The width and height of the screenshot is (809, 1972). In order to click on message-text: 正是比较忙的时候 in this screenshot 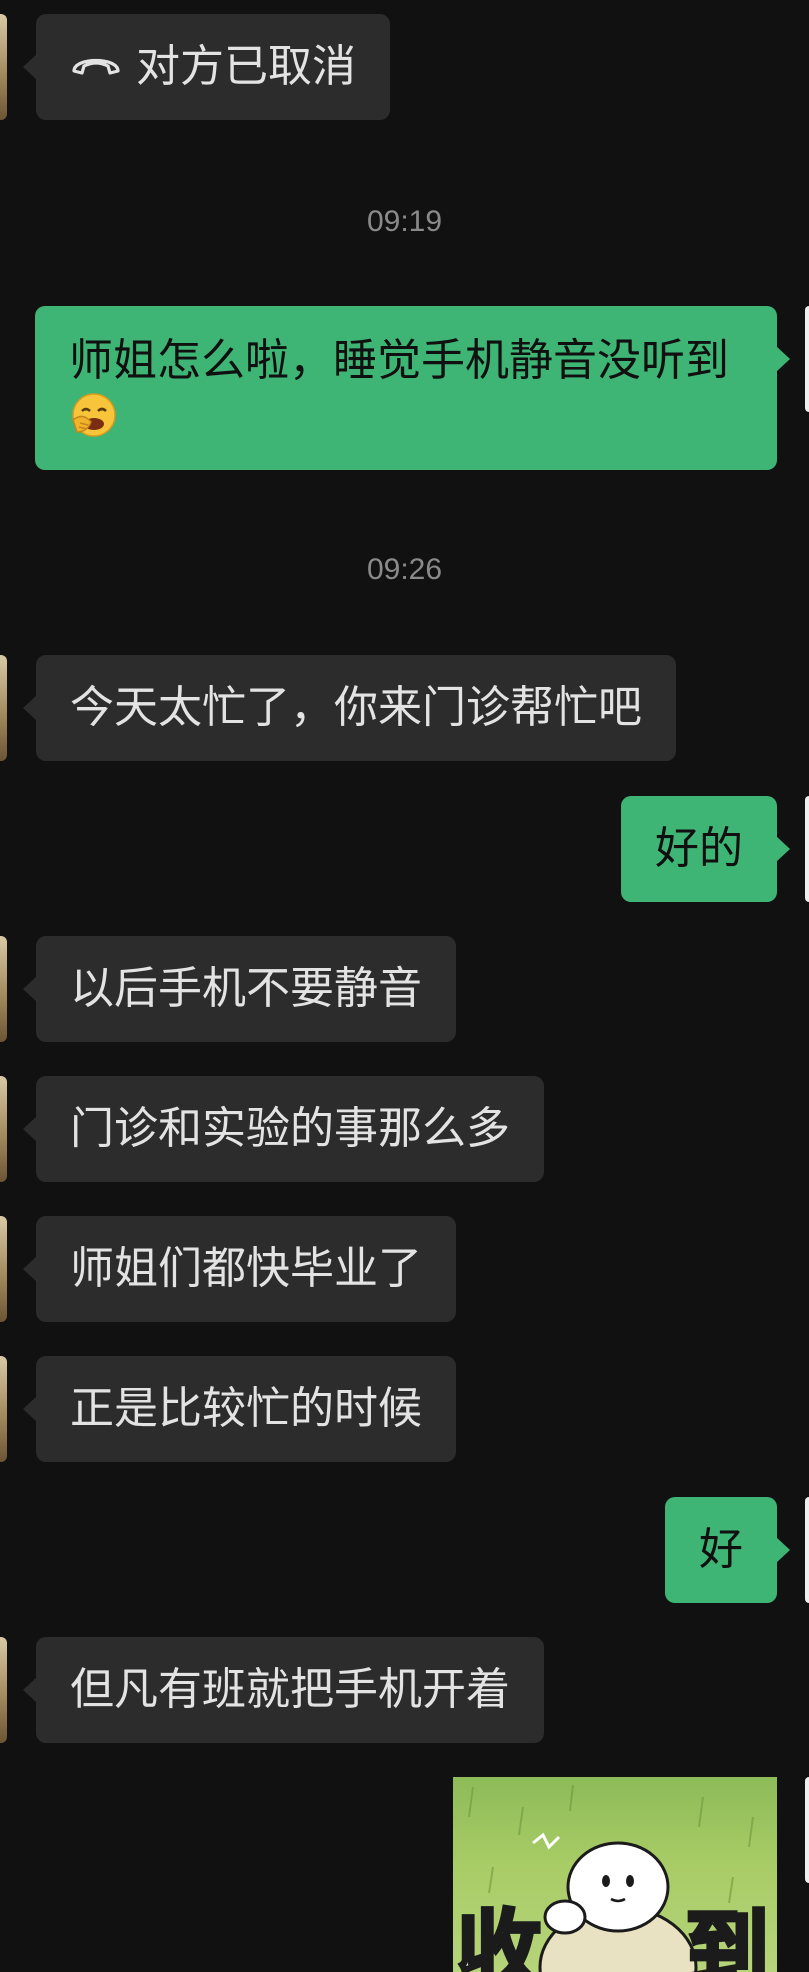, I will do `click(246, 1408)`.